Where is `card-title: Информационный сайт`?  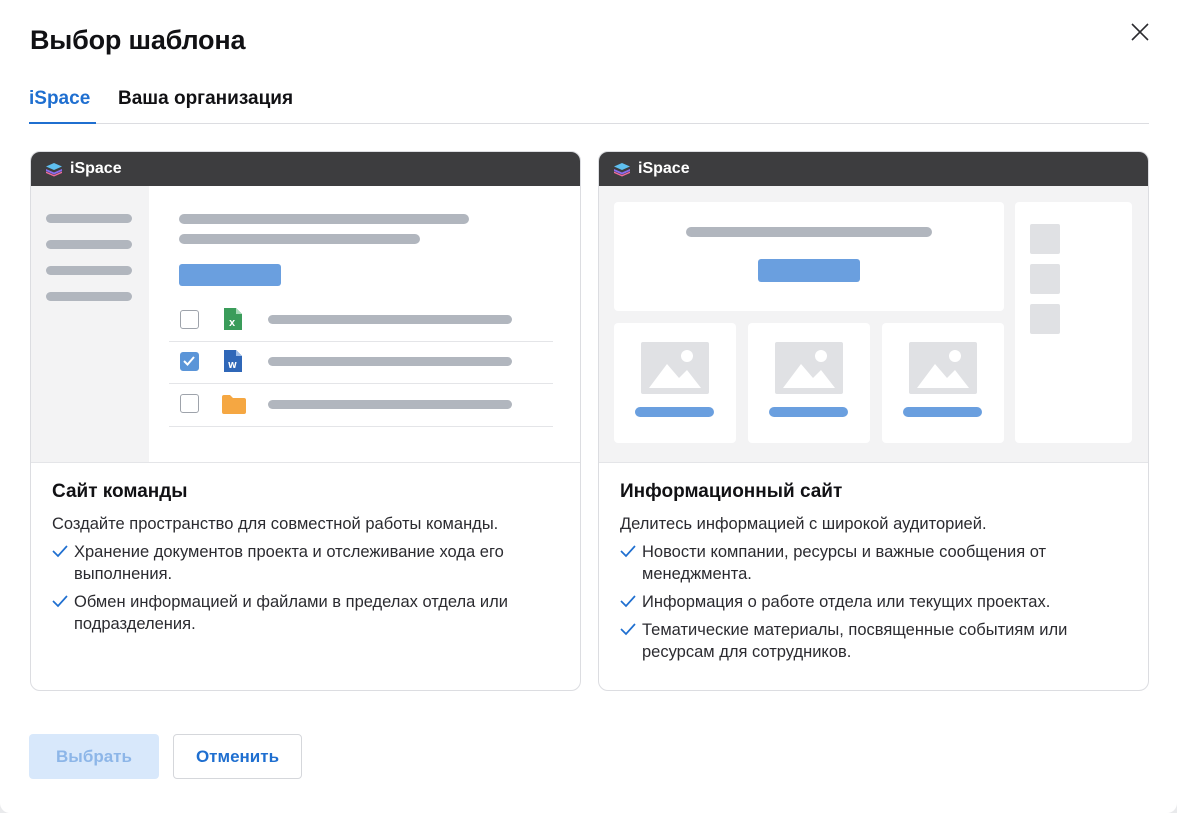
card-title: Информационный сайт is located at coordinates (731, 491).